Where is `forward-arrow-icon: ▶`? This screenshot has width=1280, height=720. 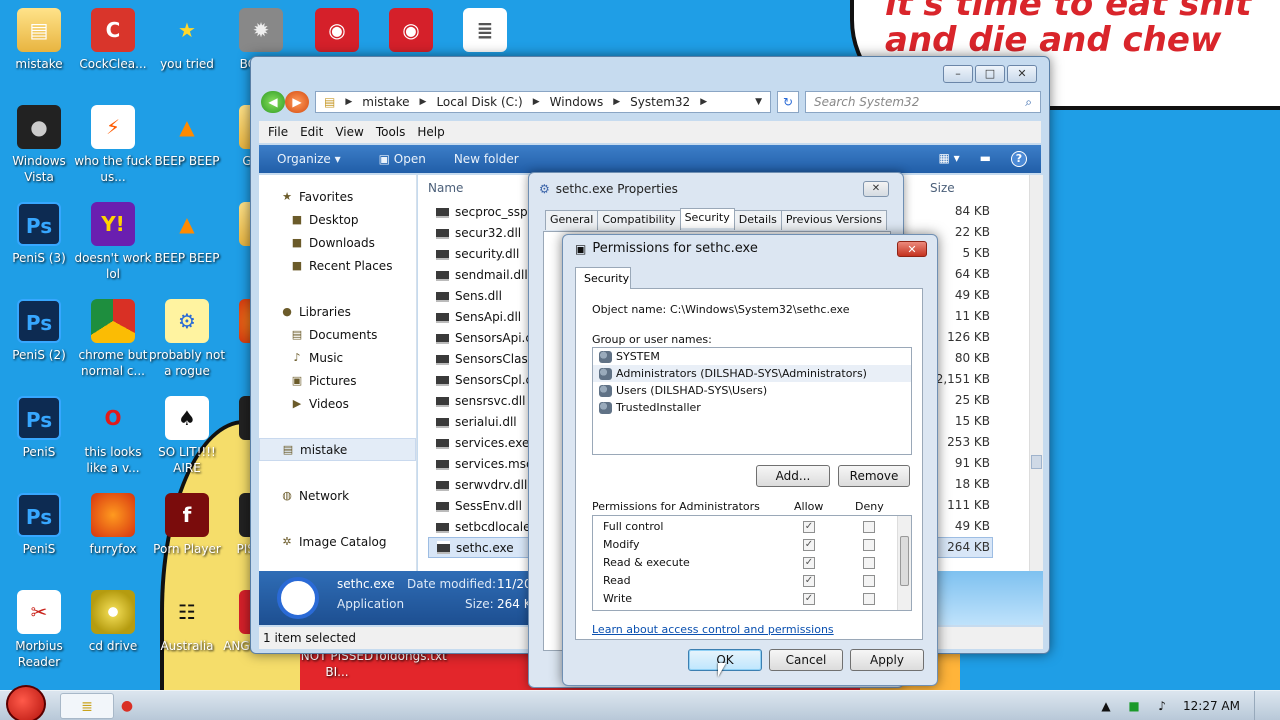
forward-arrow-icon: ▶ is located at coordinates (297, 102).